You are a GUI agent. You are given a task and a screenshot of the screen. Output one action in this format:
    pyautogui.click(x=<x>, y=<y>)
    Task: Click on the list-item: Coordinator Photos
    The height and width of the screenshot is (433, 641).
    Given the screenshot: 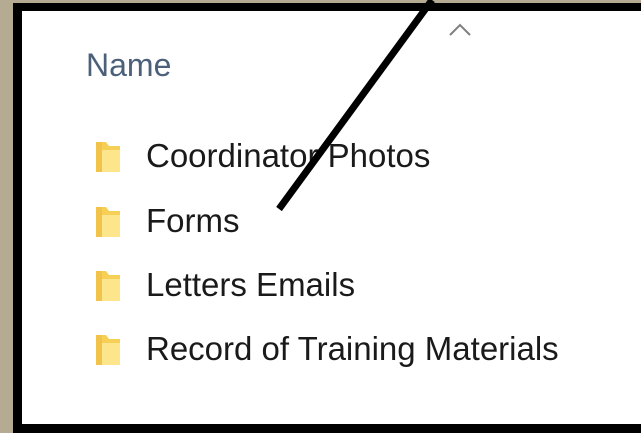 What is the action you would take?
    pyautogui.click(x=262, y=156)
    